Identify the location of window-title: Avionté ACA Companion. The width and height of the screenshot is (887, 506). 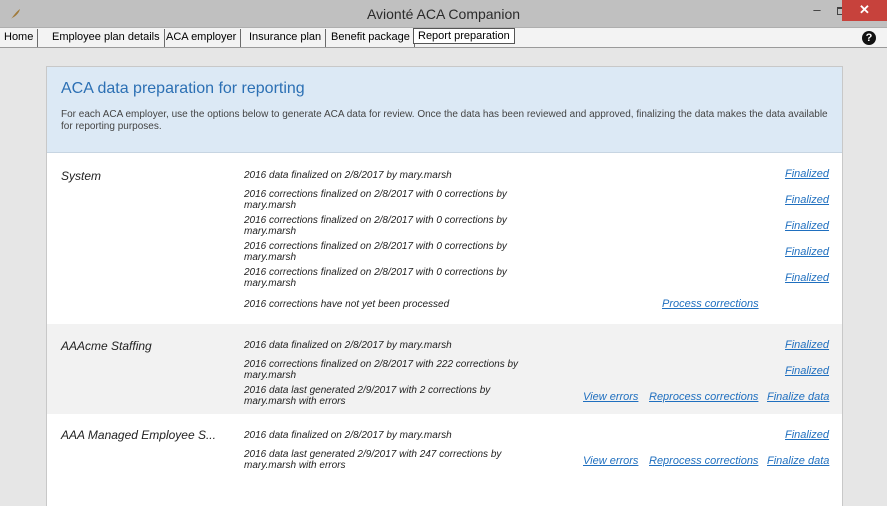
(443, 14).